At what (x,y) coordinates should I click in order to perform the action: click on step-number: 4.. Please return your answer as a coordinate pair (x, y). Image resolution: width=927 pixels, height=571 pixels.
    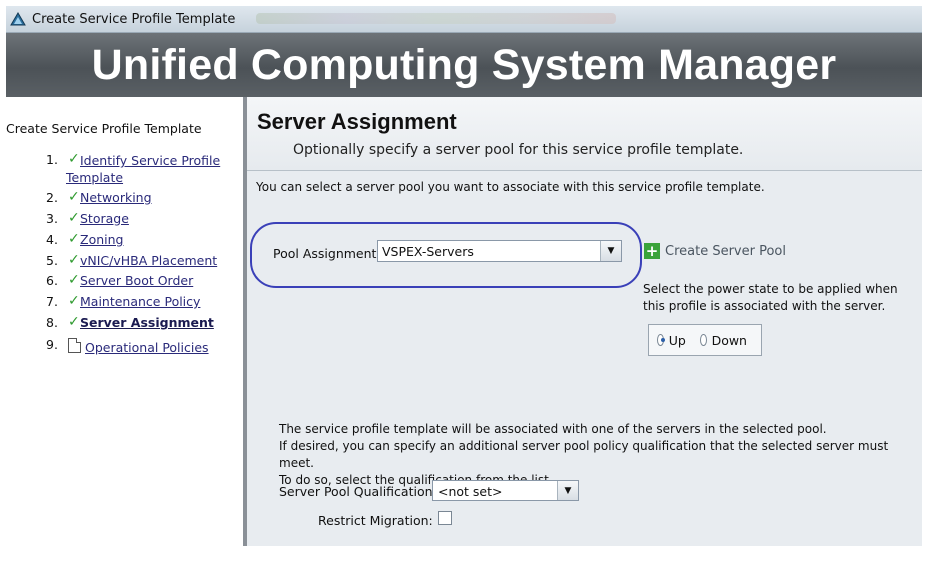
    Looking at the image, I should click on (52, 239).